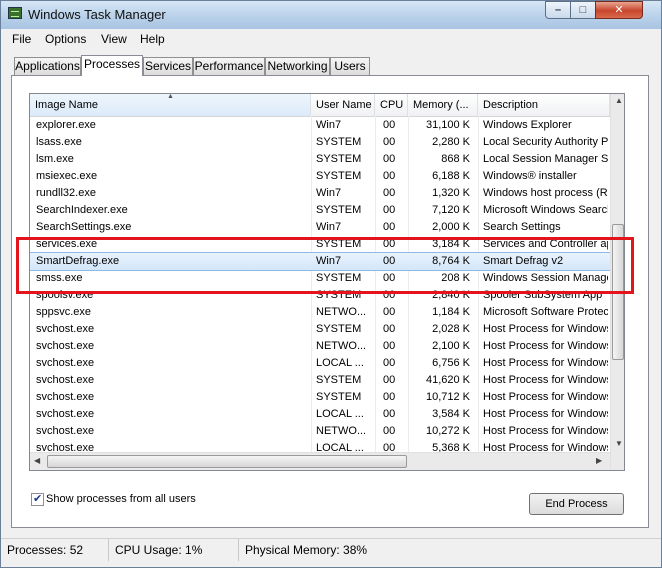 Image resolution: width=662 pixels, height=568 pixels. I want to click on title-bar: Windows Task Manager – □ ✕, so click(331, 15).